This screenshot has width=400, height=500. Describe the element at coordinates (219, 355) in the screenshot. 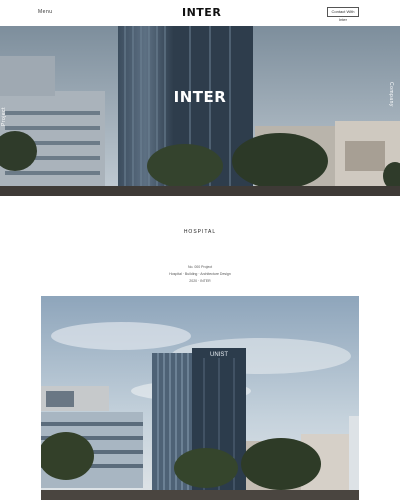

I see `building-sign: UNIST` at that location.